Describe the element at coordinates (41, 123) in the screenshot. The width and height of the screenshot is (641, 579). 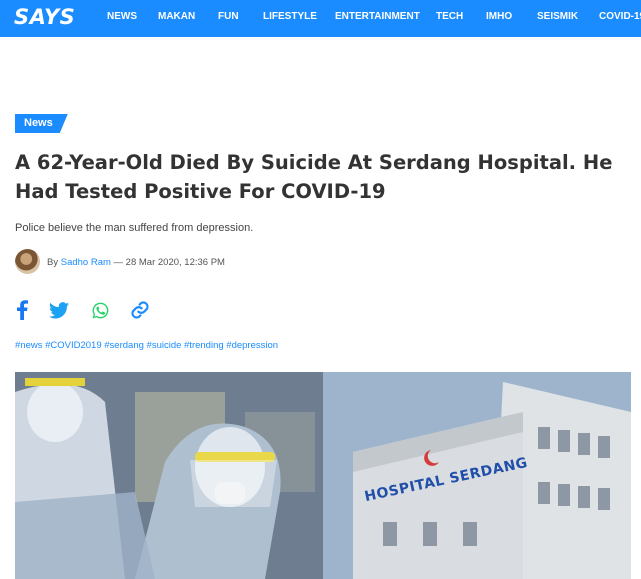
I see `category-badge: News` at that location.